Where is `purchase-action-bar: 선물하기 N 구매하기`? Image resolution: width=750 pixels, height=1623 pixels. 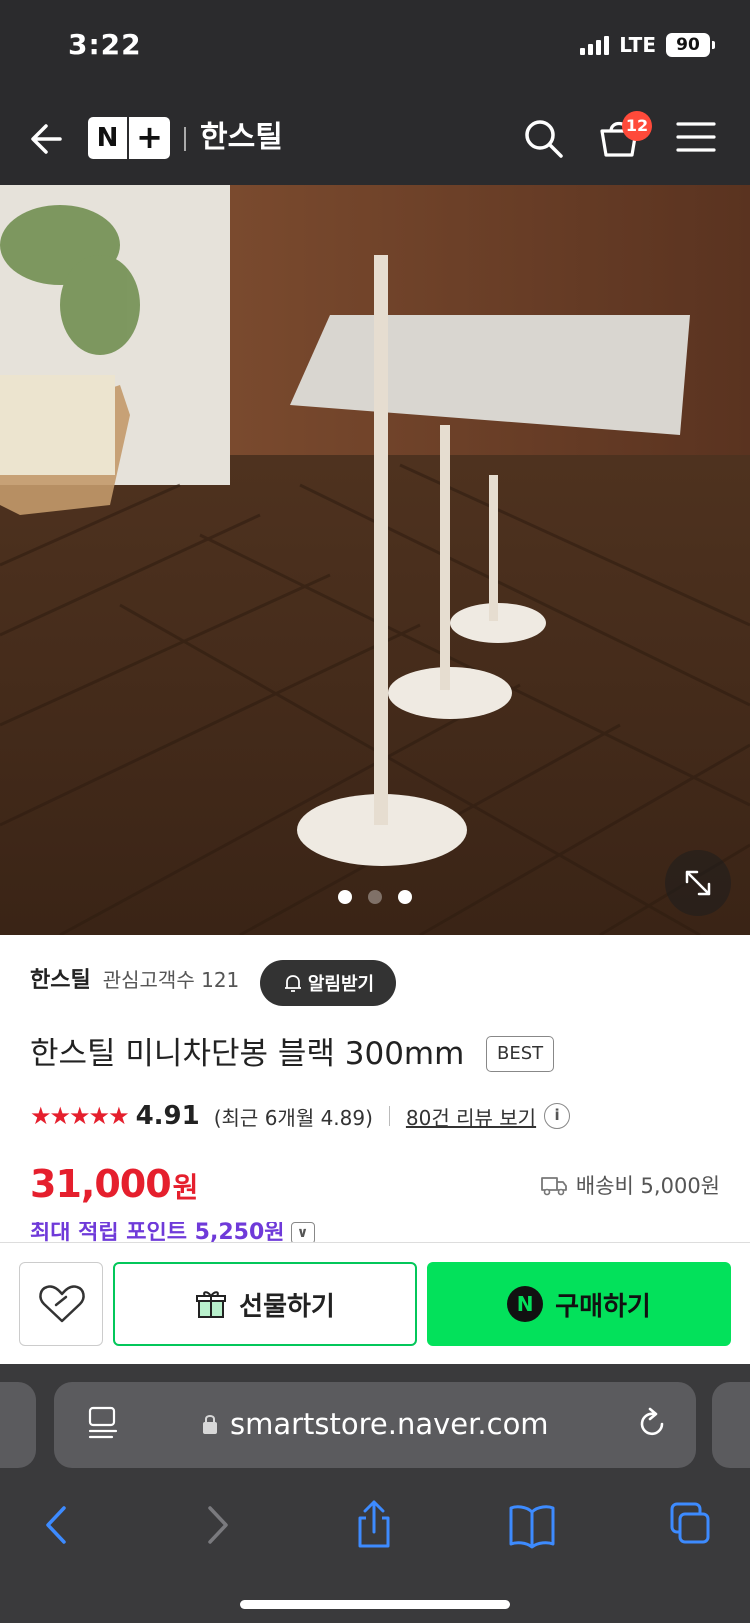 purchase-action-bar: 선물하기 N 구매하기 is located at coordinates (375, 1303).